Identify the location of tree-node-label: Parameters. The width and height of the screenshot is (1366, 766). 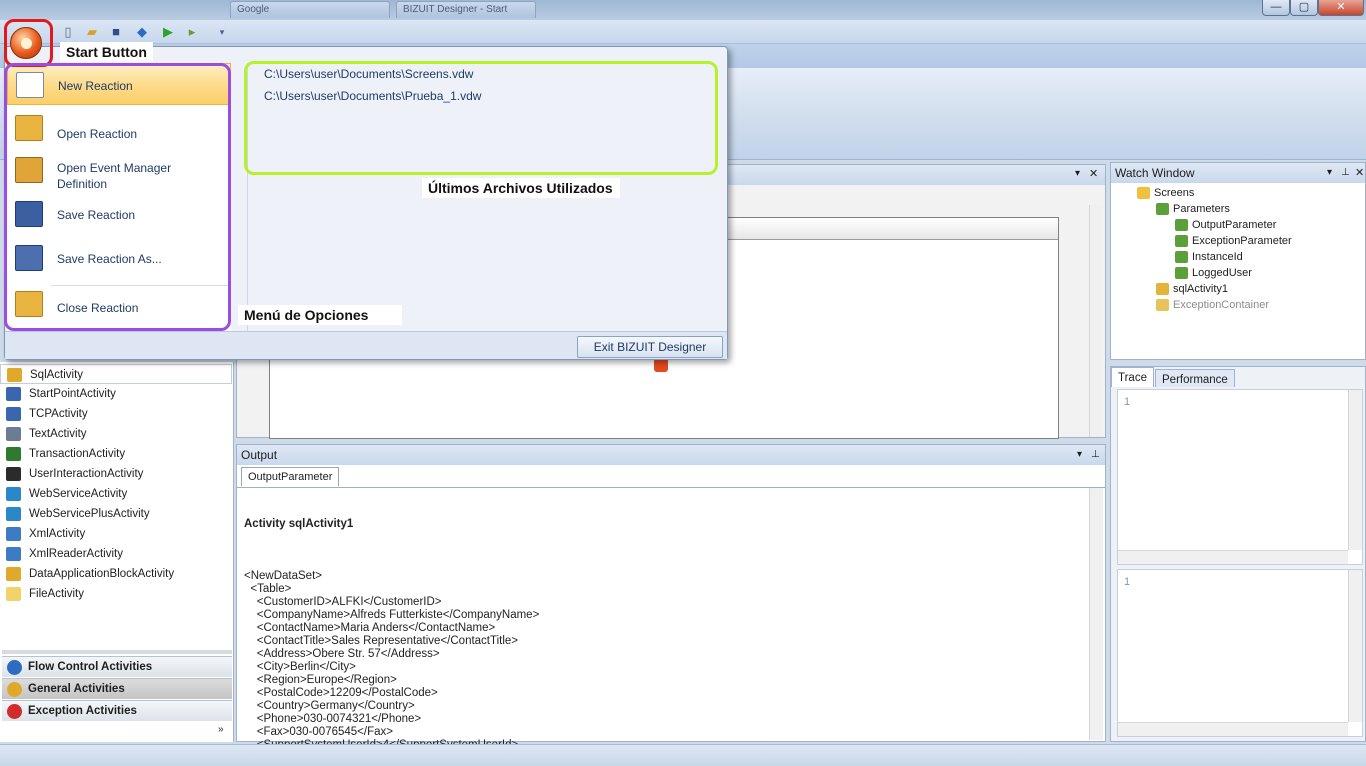
(1201, 209).